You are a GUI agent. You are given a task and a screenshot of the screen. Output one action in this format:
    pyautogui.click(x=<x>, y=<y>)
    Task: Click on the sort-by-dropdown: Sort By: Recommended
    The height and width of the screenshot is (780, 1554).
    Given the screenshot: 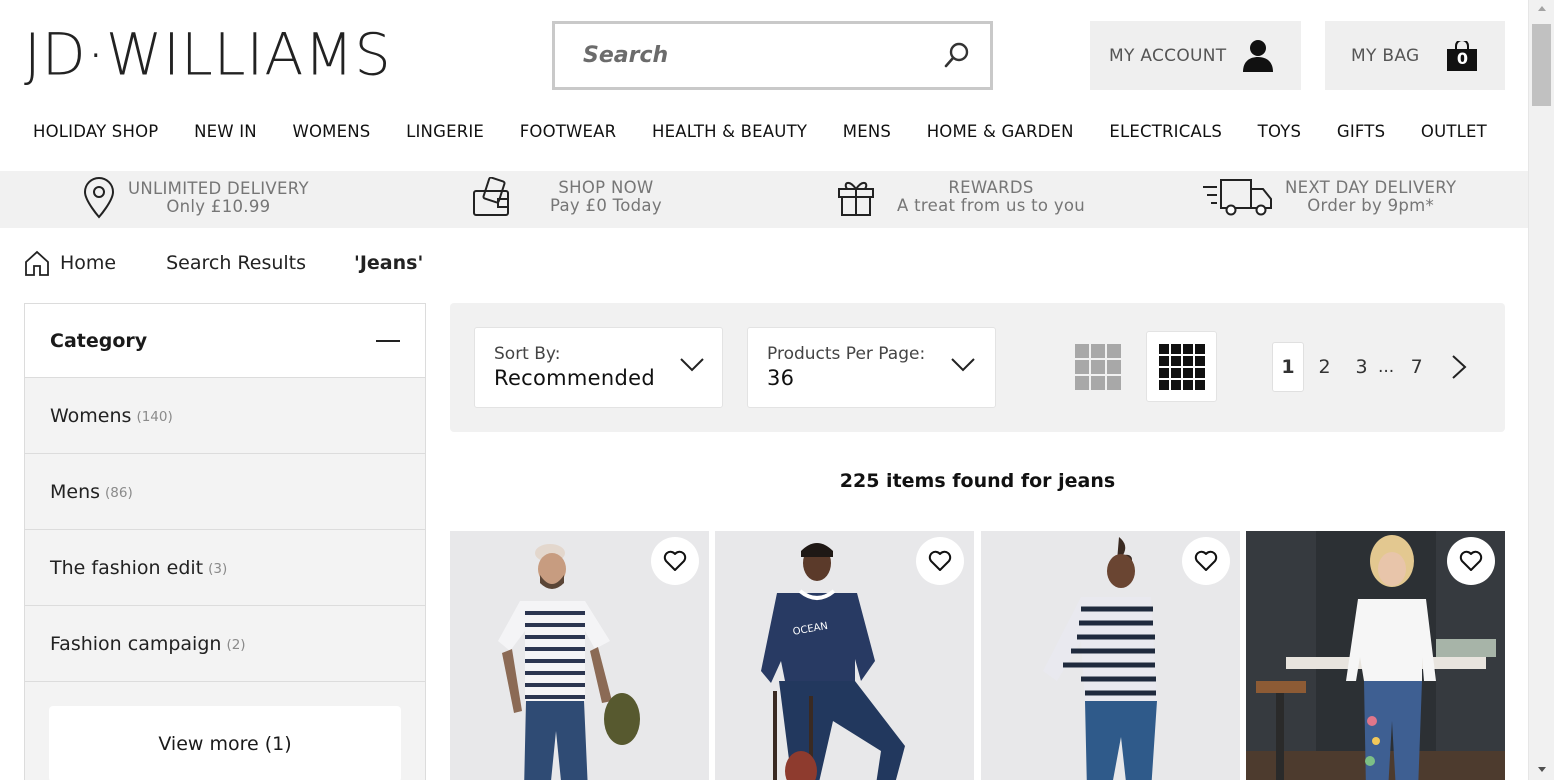 What is the action you would take?
    pyautogui.click(x=598, y=367)
    